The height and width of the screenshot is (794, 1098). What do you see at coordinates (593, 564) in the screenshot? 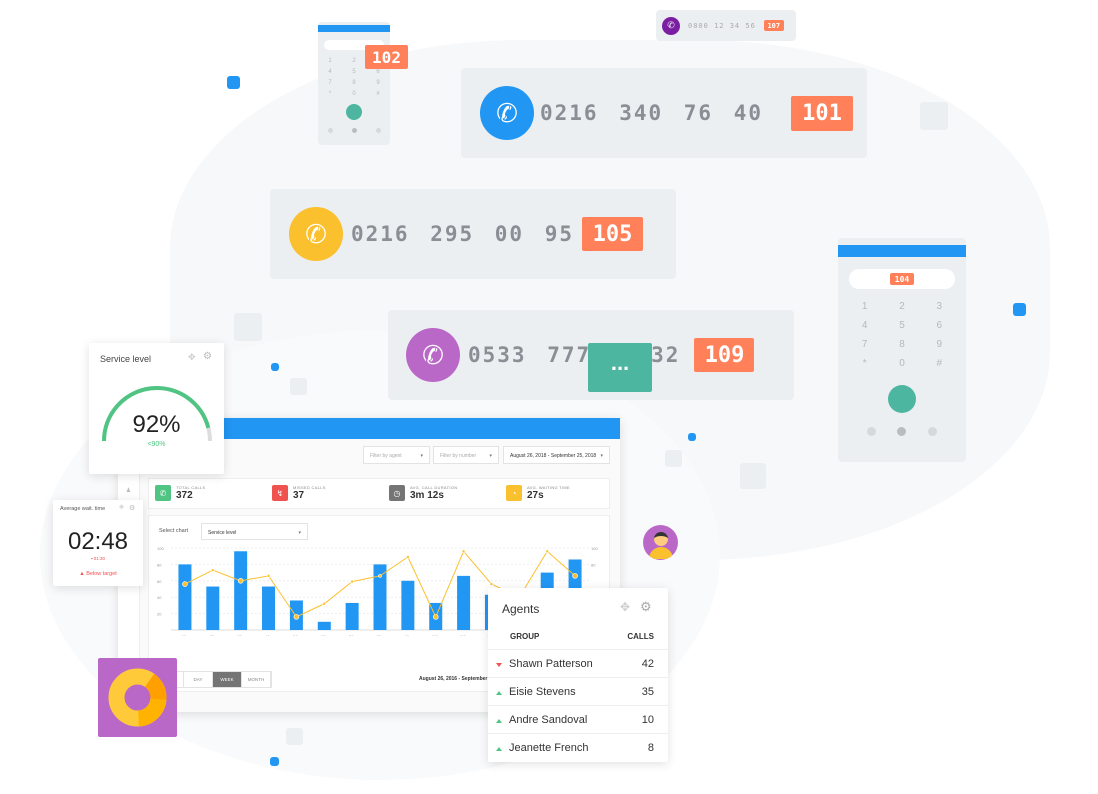
I see `y2-tick-label: 80` at bounding box center [593, 564].